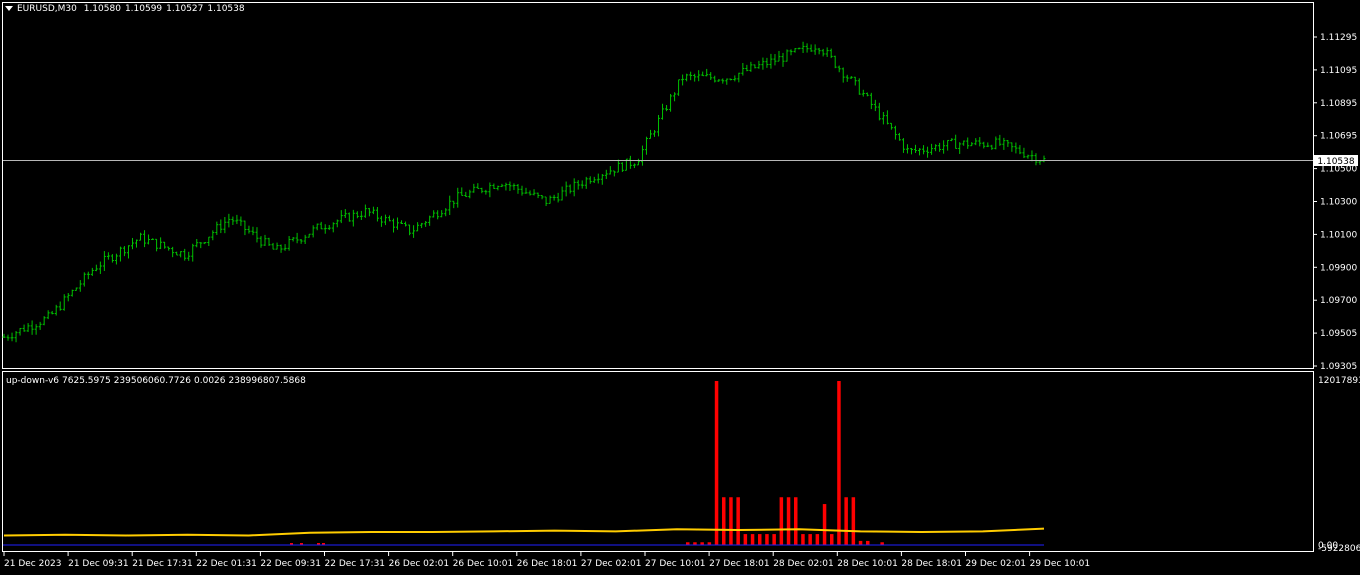  I want to click on time-tick-label: 26 Dec 02:01, so click(419, 564).